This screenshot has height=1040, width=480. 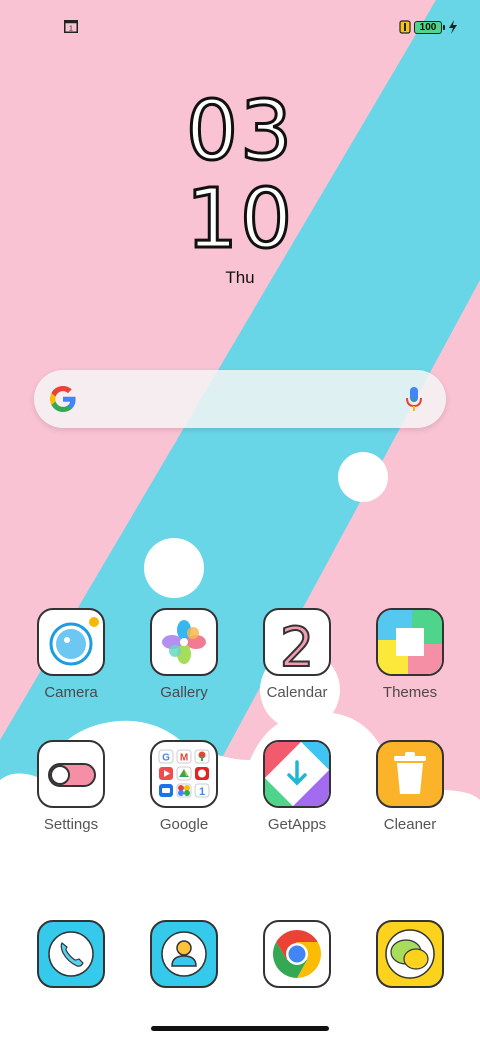 I want to click on clock-hours: 03, so click(x=239, y=131).